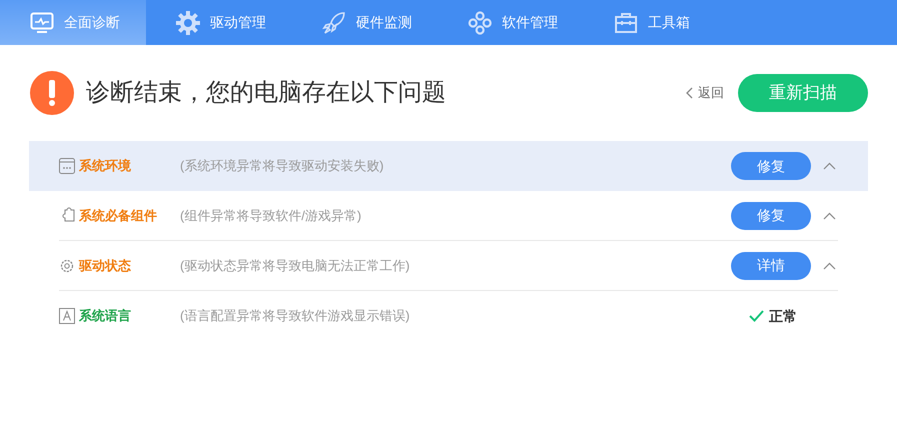 This screenshot has height=429, width=897. What do you see at coordinates (105, 166) in the screenshot?
I see `item-name: 系统环境` at bounding box center [105, 166].